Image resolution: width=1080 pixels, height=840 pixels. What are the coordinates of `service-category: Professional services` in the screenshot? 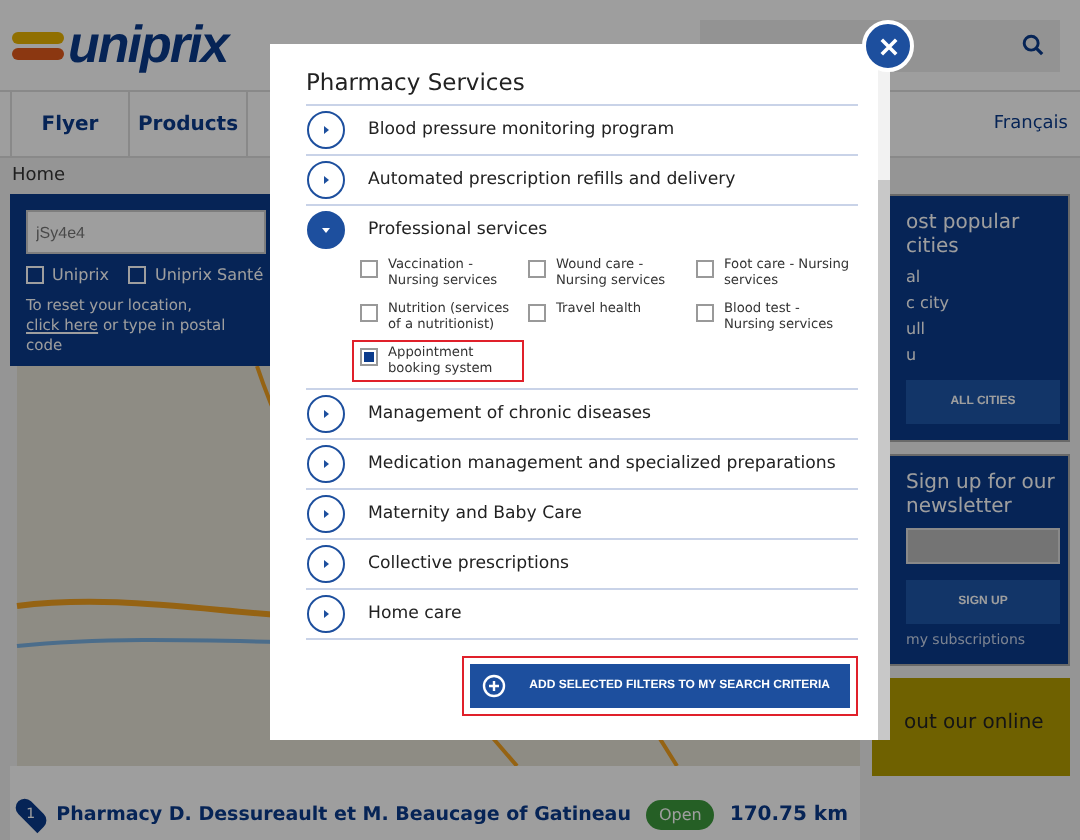 It's located at (458, 230).